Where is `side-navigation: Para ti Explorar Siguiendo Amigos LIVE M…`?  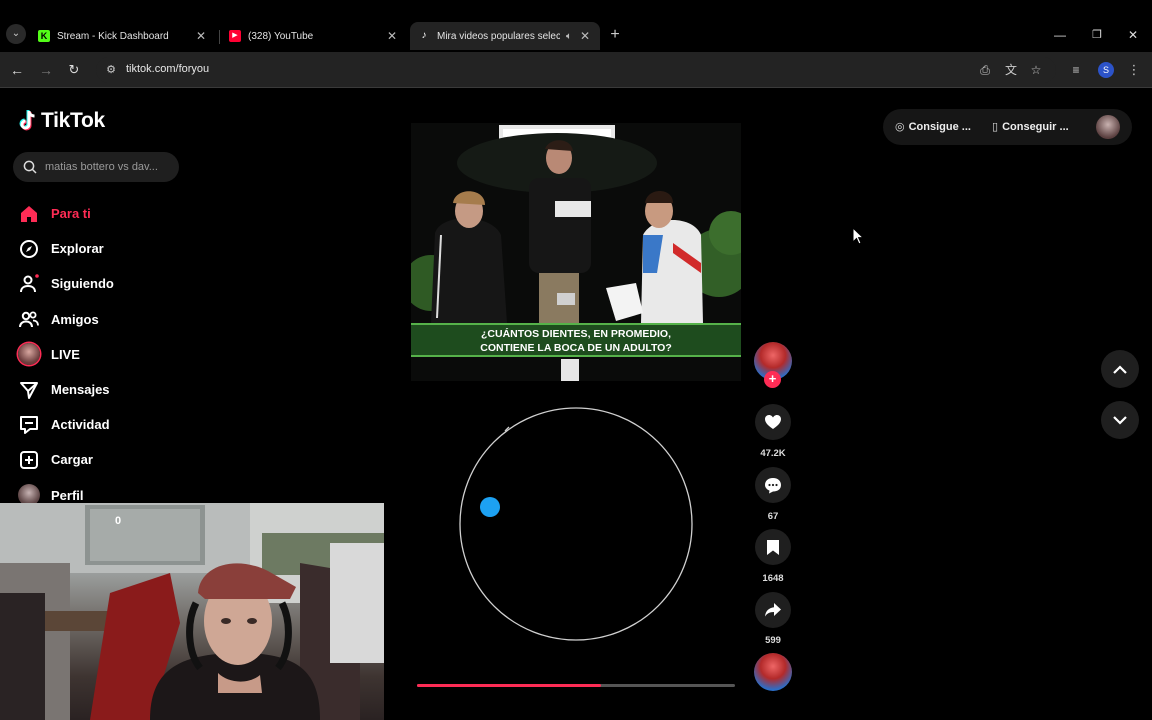 side-navigation: Para ti Explorar Siguiendo Amigos LIVE M… is located at coordinates (118, 354).